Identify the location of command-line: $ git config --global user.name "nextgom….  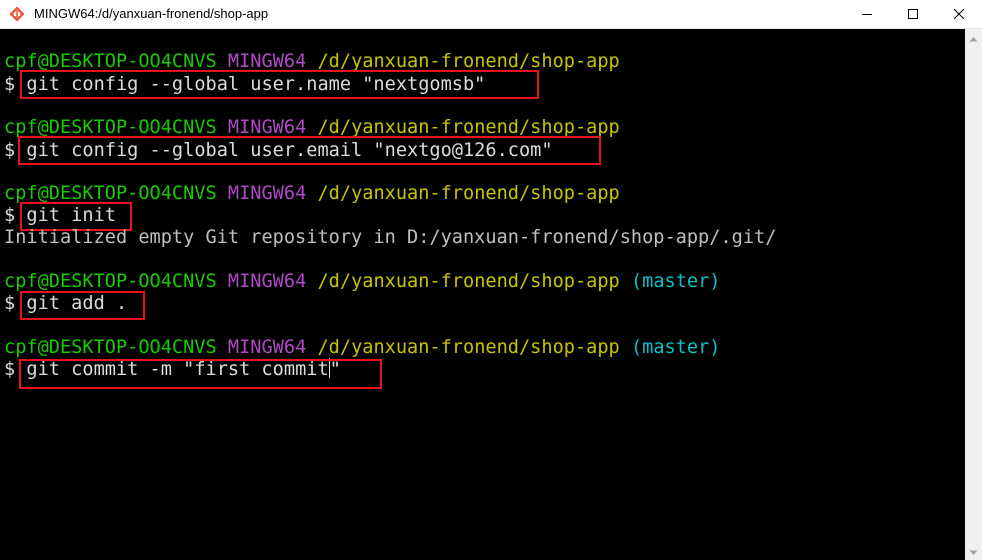
(244, 85).